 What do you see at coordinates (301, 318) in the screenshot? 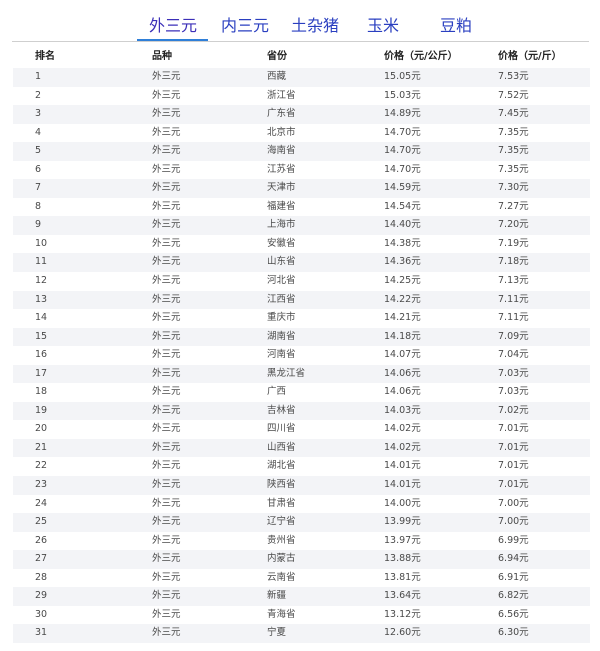
I see `table-row: 14 外三元 重庆市 14.21元 7.11元` at bounding box center [301, 318].